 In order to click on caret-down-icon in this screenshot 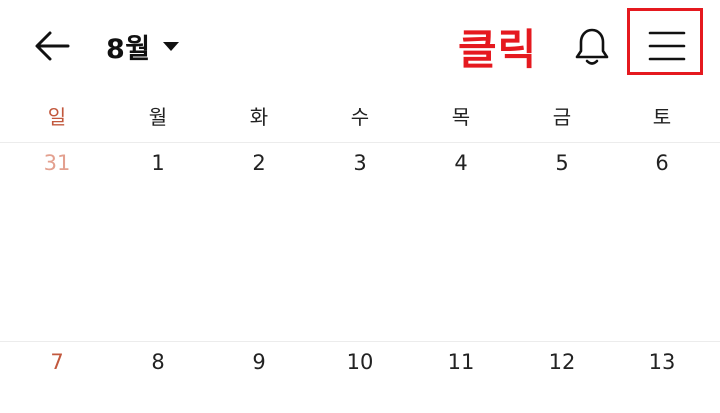, I will do `click(170, 46)`.